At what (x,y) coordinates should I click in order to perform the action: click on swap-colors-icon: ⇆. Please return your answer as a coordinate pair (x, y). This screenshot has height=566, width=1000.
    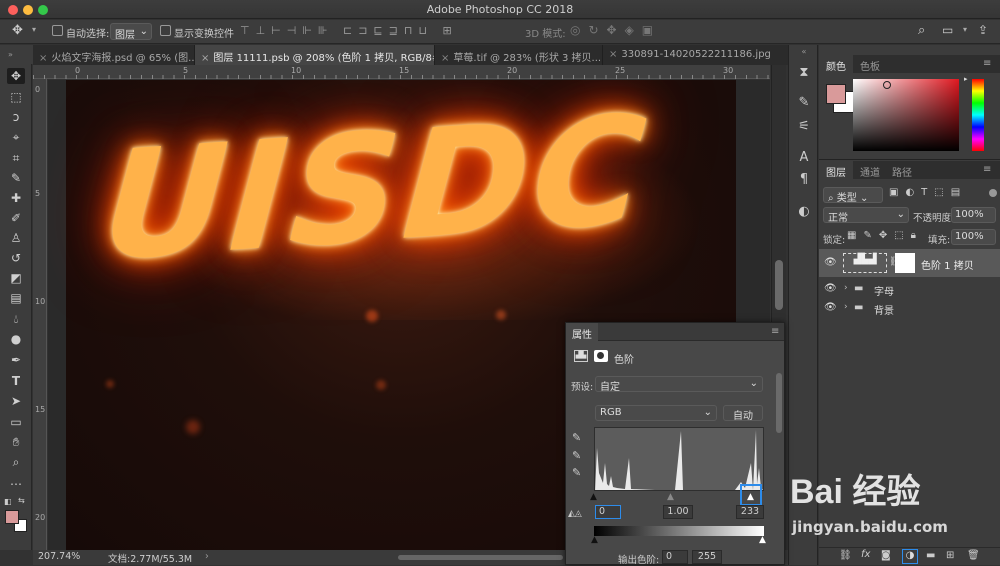
    Looking at the image, I should click on (21, 500).